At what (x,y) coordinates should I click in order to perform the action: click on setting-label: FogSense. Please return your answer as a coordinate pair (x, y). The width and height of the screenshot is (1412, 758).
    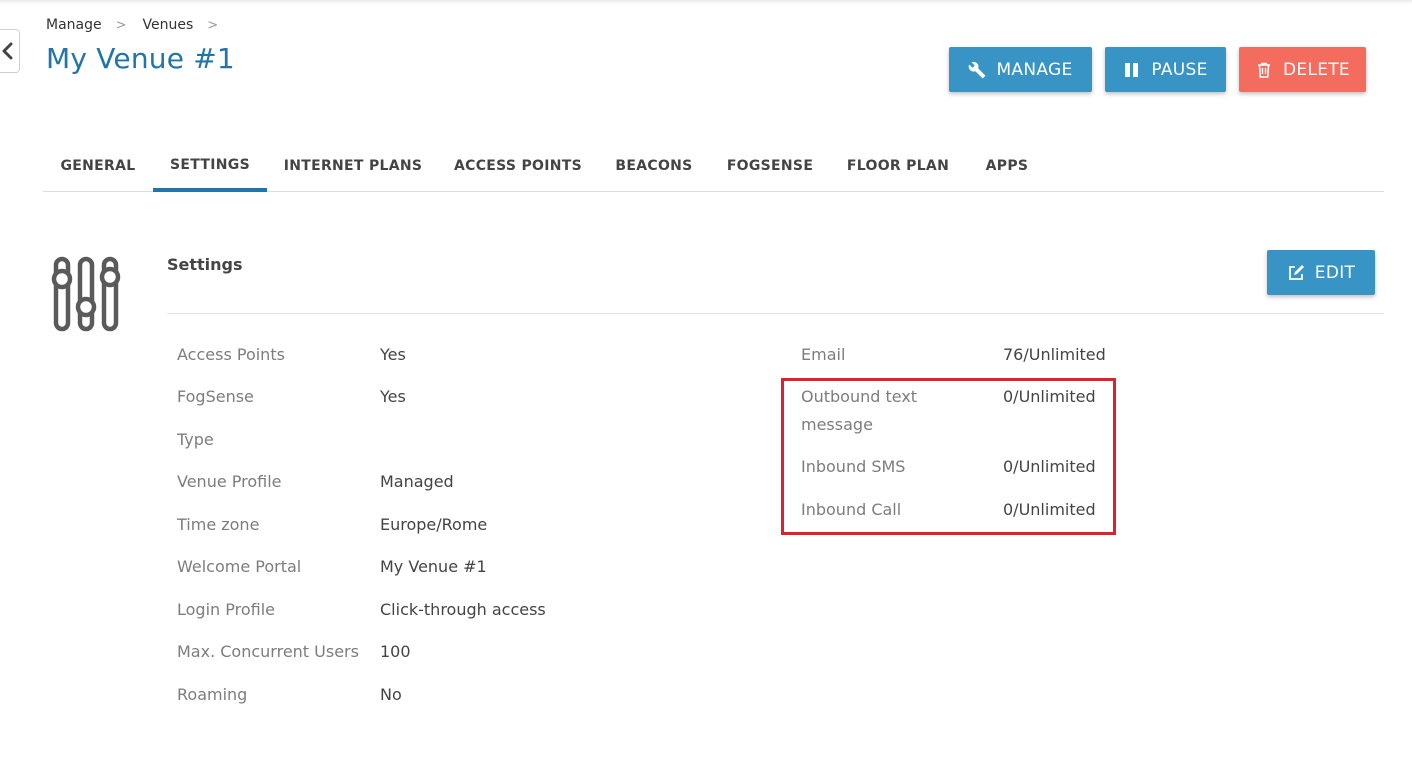
    Looking at the image, I should click on (215, 396).